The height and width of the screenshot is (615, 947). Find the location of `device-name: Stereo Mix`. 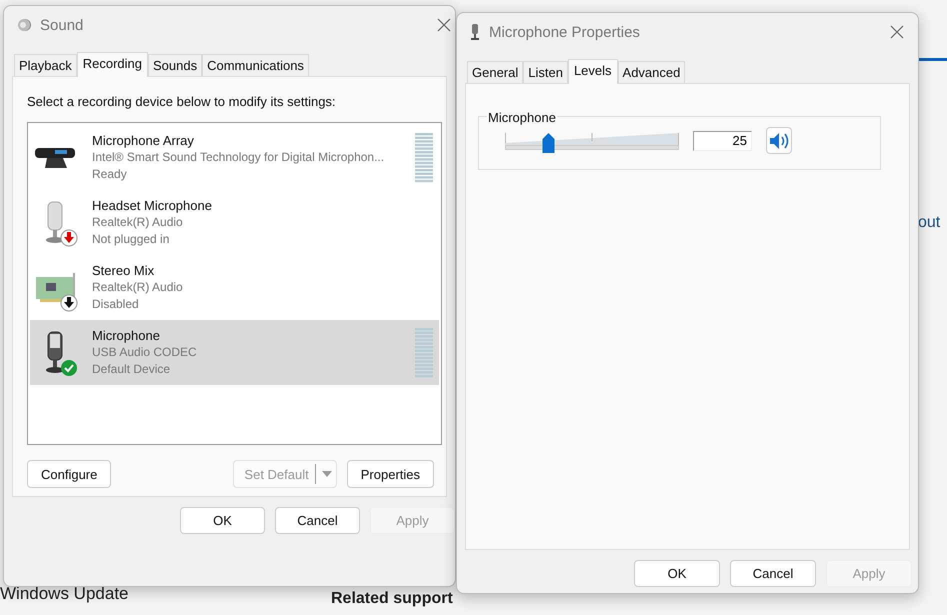

device-name: Stereo Mix is located at coordinates (124, 270).